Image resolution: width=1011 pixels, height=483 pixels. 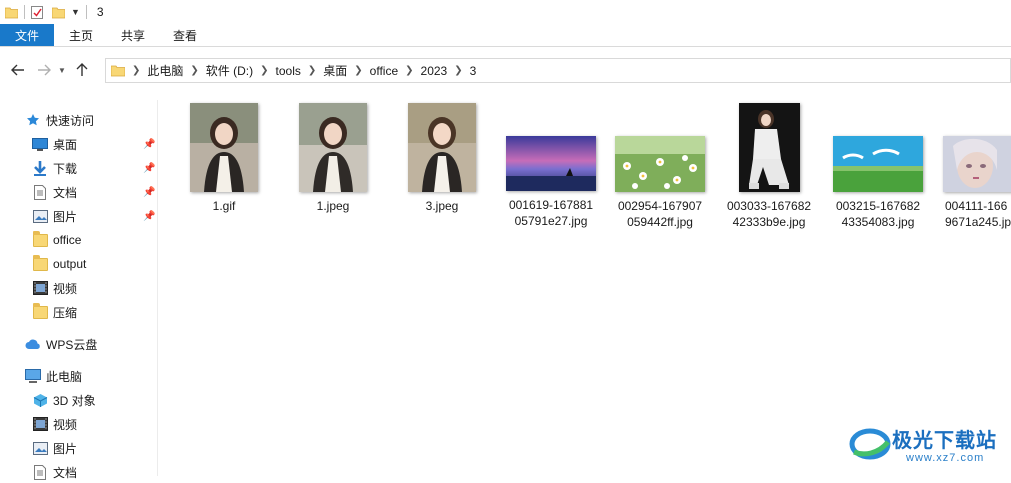 What do you see at coordinates (224, 158) in the screenshot?
I see `file-item: 1.gif` at bounding box center [224, 158].